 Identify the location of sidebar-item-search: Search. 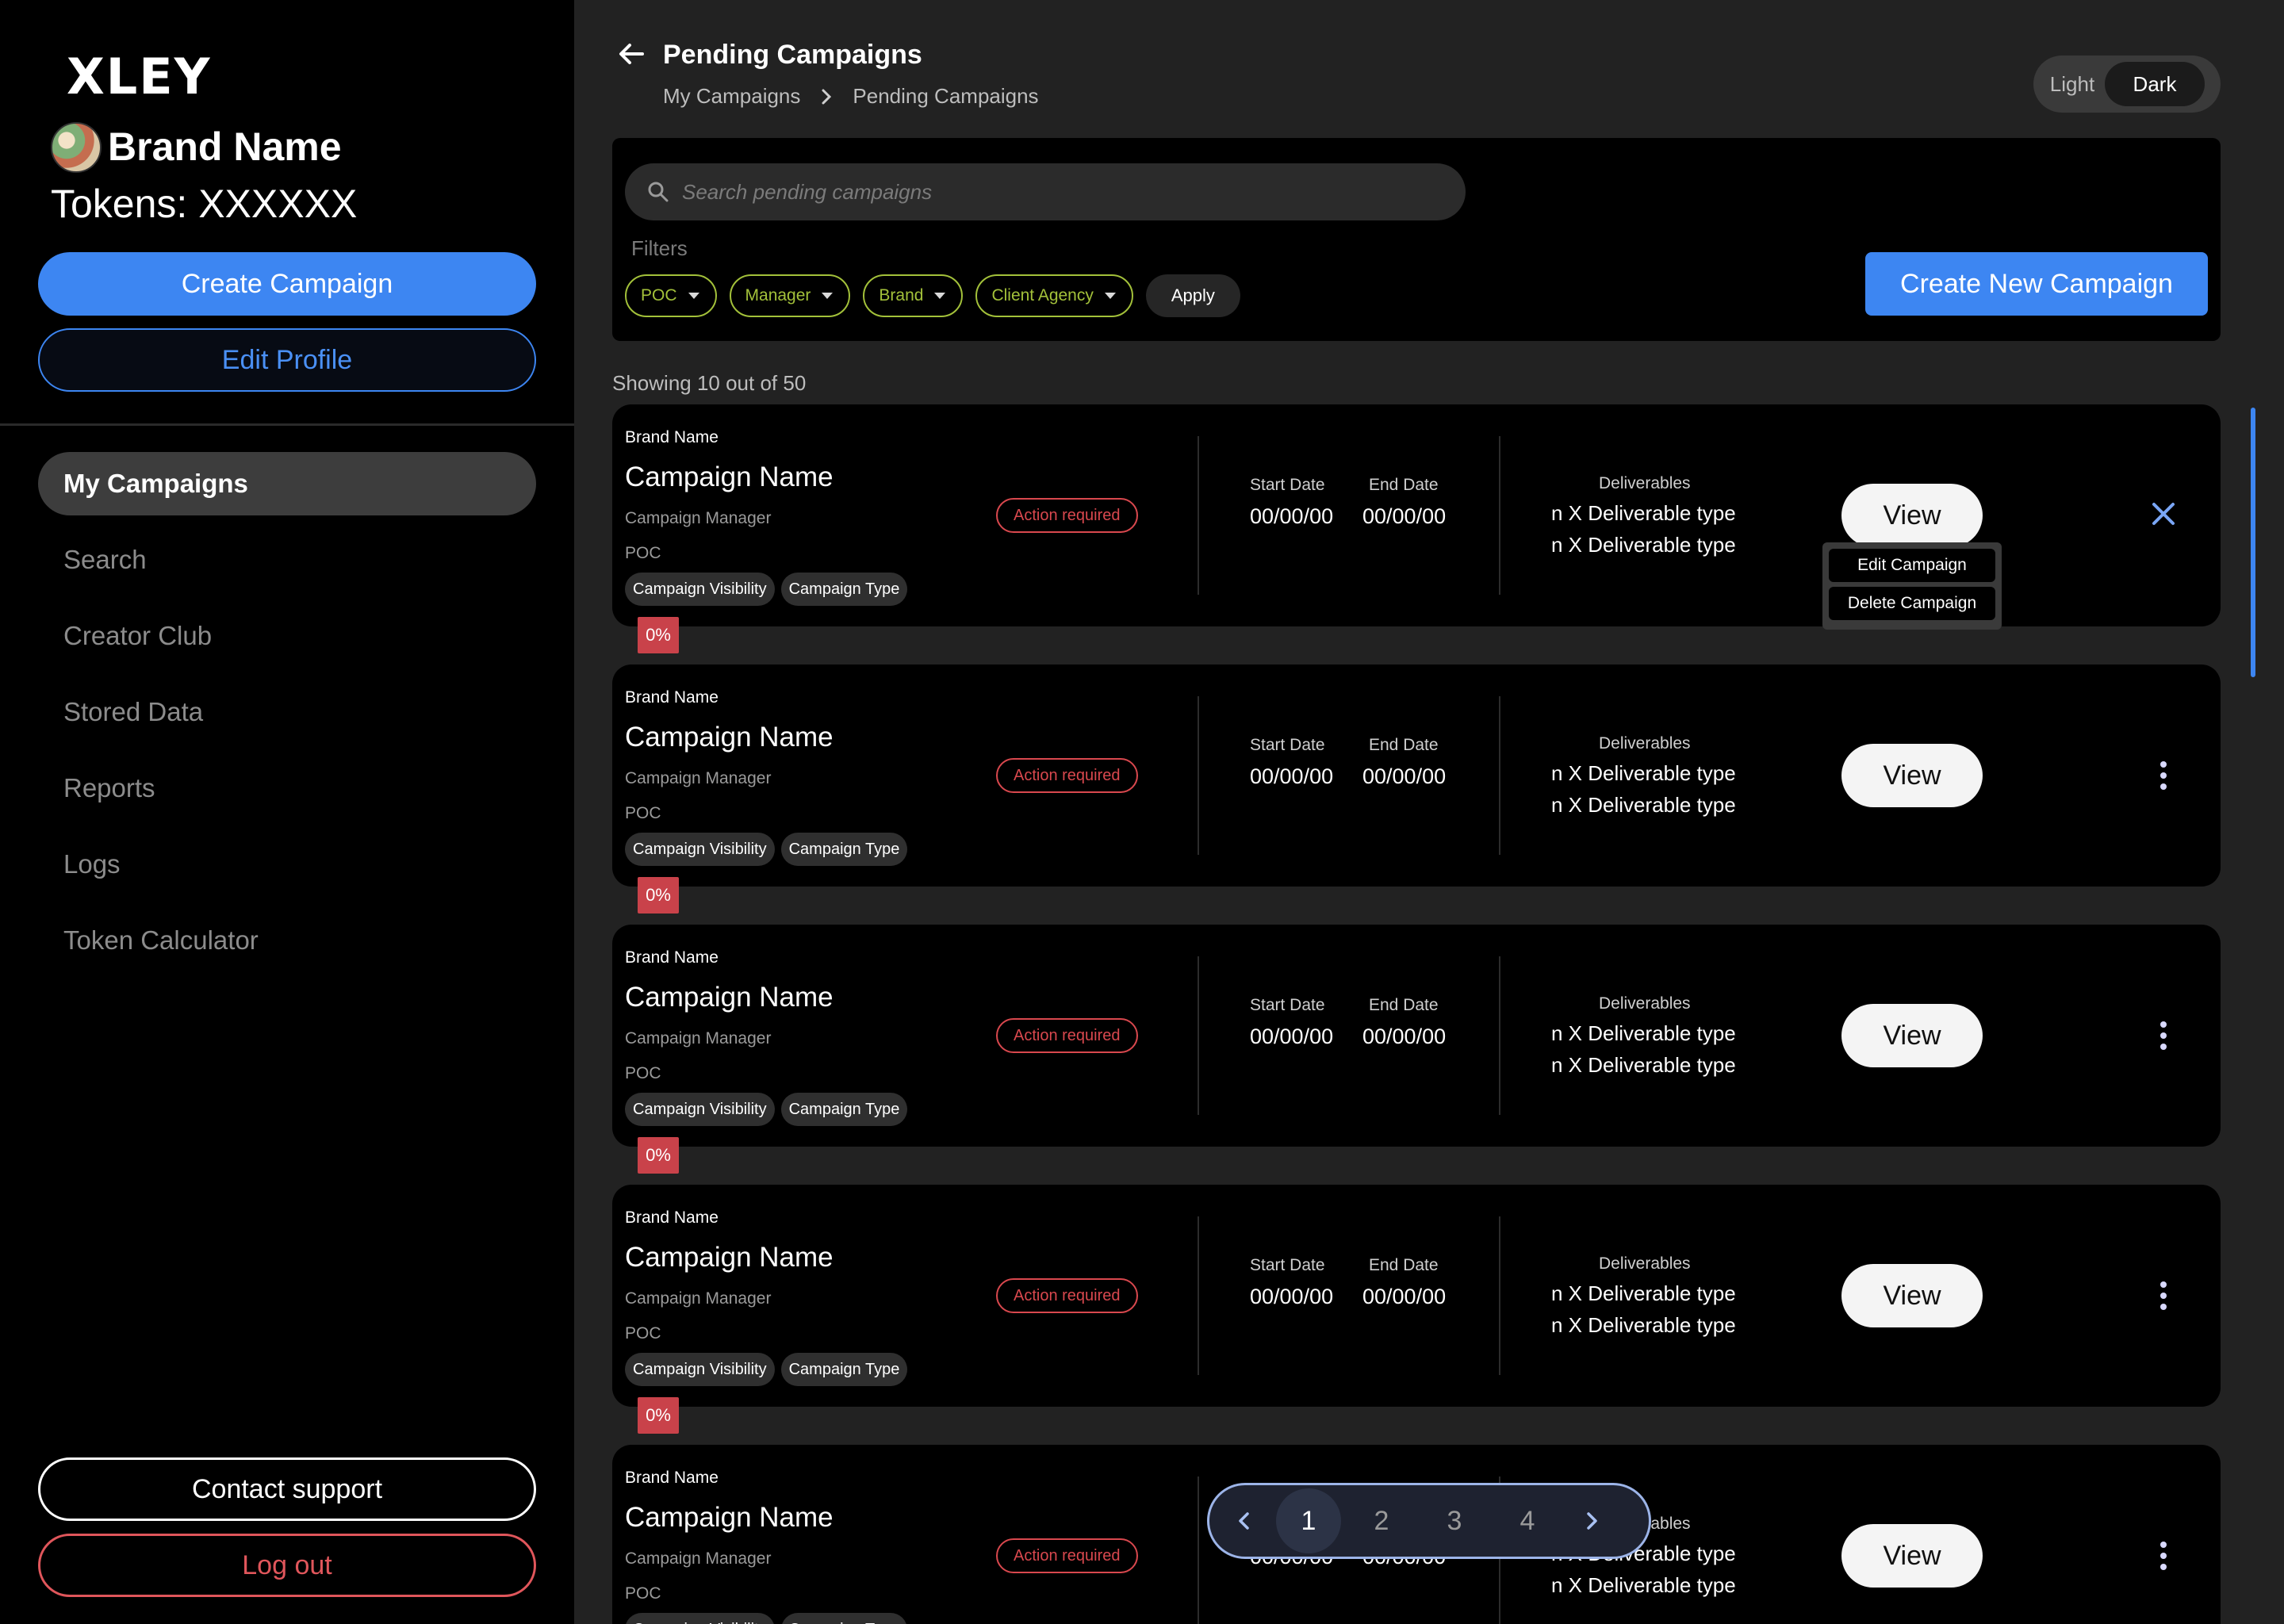
(287, 560).